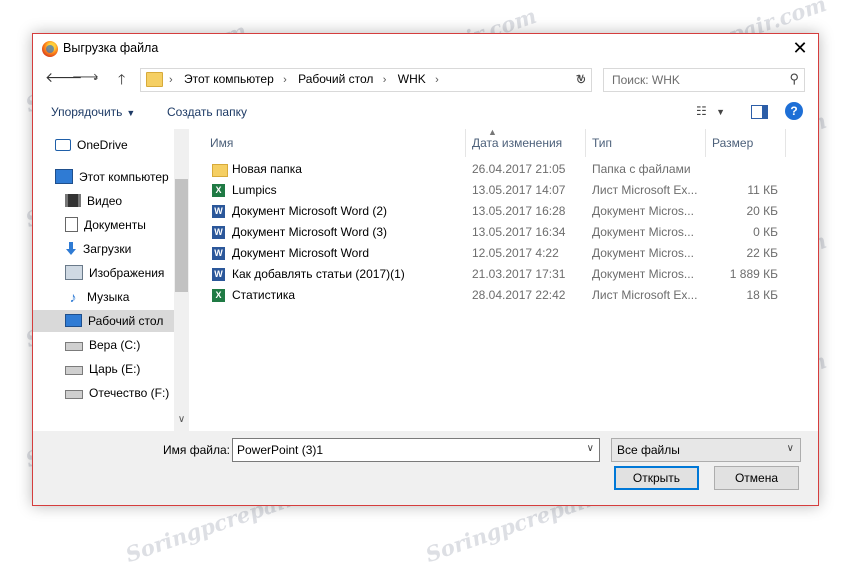 This screenshot has width=850, height=567. What do you see at coordinates (73, 201) in the screenshot?
I see `video-icon` at bounding box center [73, 201].